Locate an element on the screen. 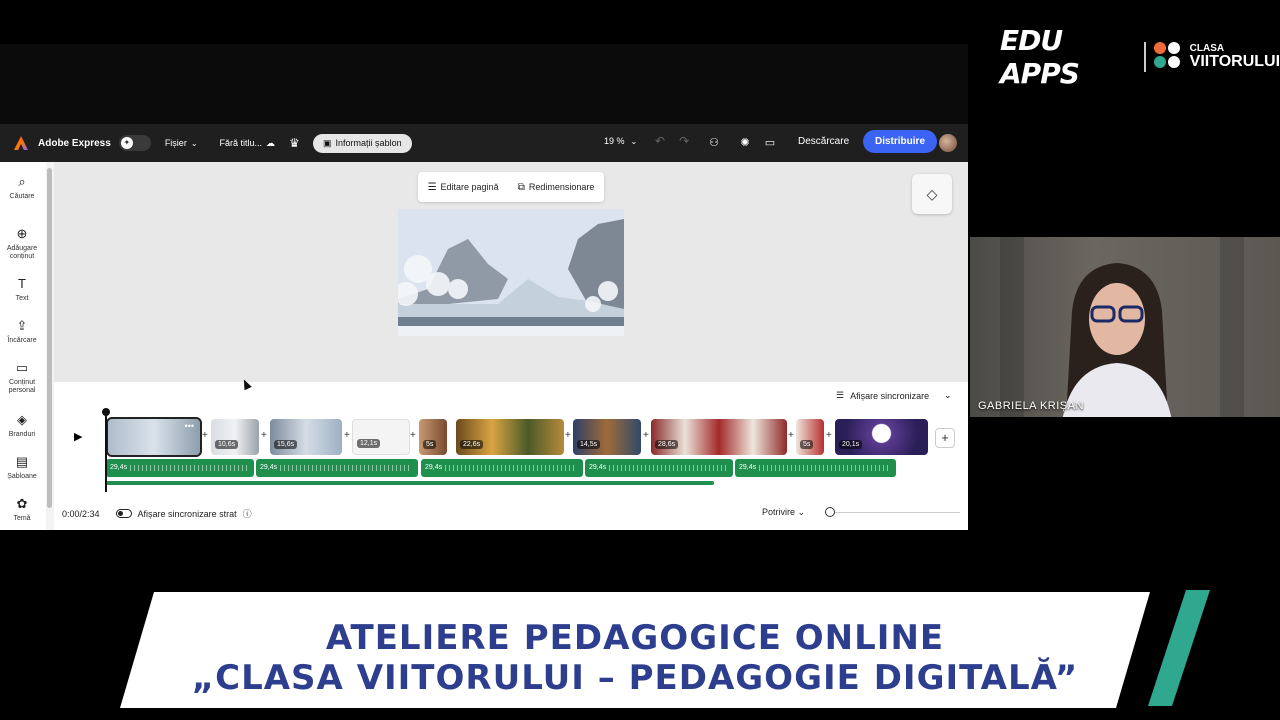  edit-page-button: ☰ Editare pagină is located at coordinates (463, 187).